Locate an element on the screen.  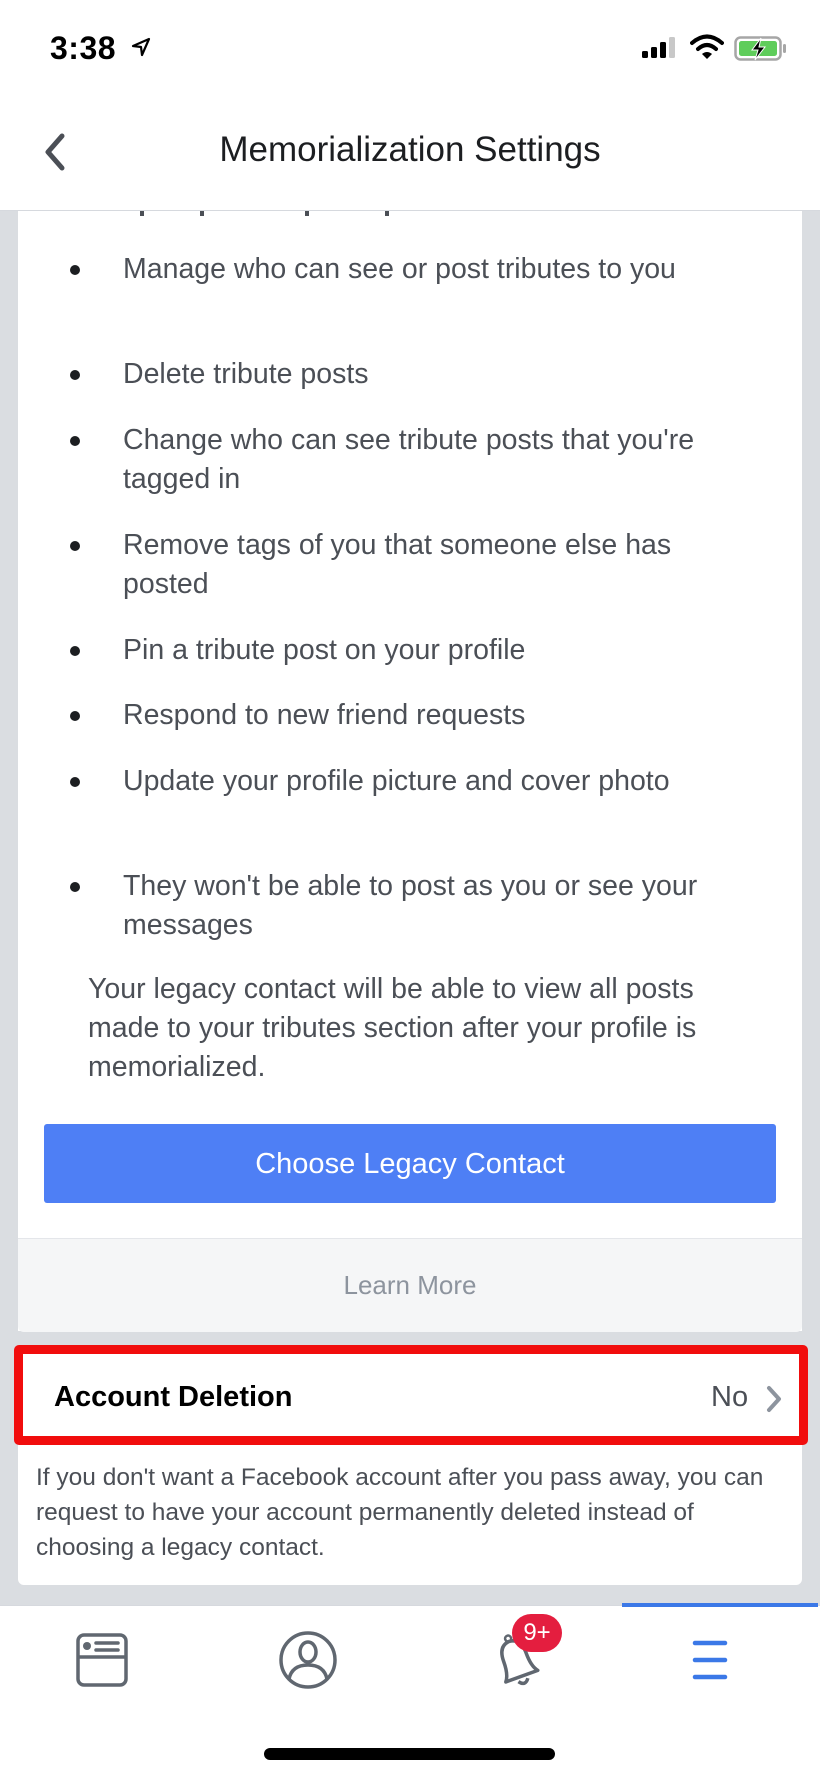
status-time: 3:38 is located at coordinates (83, 48).